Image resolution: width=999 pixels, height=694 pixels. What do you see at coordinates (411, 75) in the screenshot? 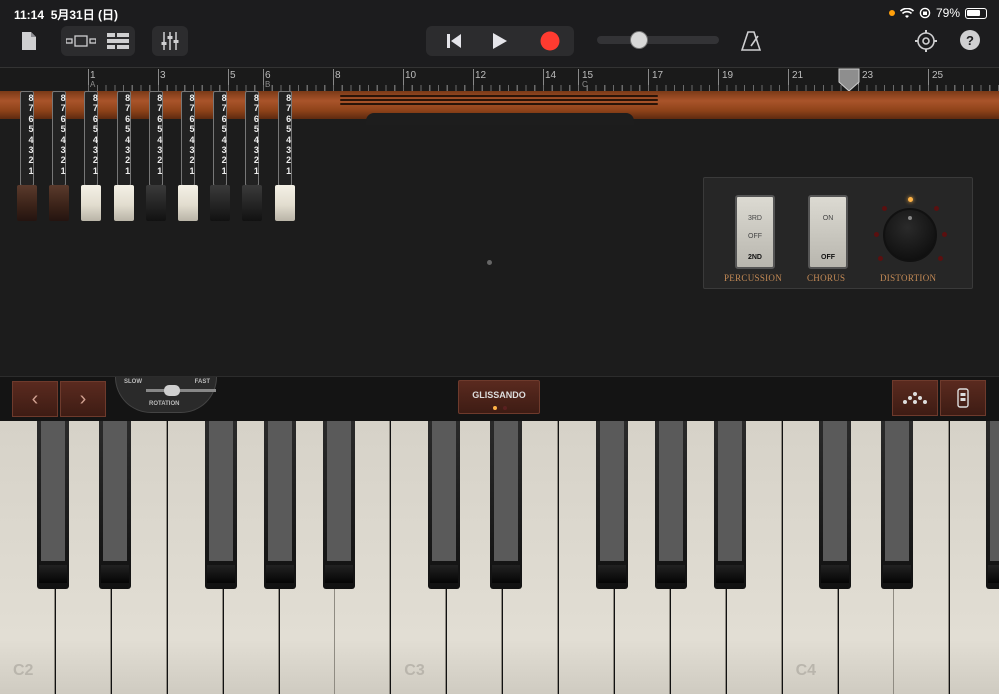
I see `ruler-bar-10: 10` at bounding box center [411, 75].